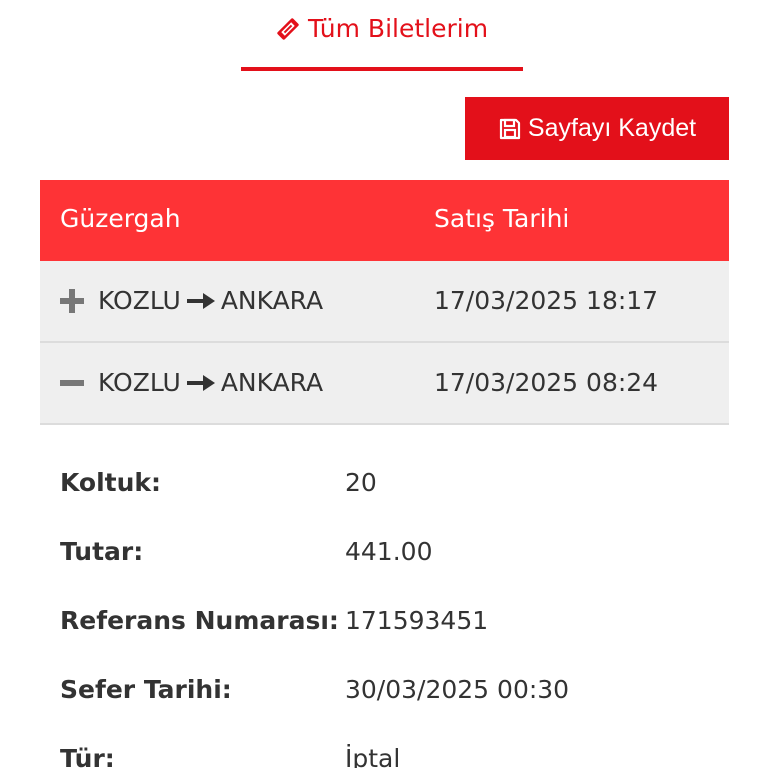 This screenshot has height=768, width=768. Describe the element at coordinates (361, 482) in the screenshot. I see `detail-value: 20` at that location.